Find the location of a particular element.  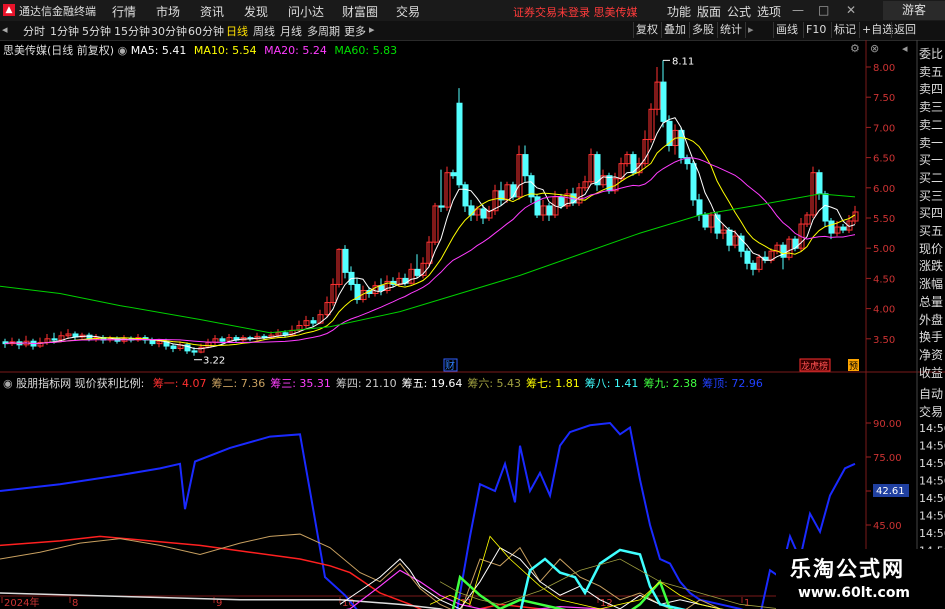

price-tick-label: 4.00 is located at coordinates (884, 310).